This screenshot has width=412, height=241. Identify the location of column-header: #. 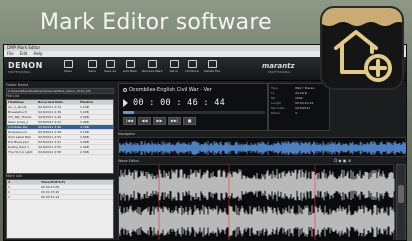
(24, 182).